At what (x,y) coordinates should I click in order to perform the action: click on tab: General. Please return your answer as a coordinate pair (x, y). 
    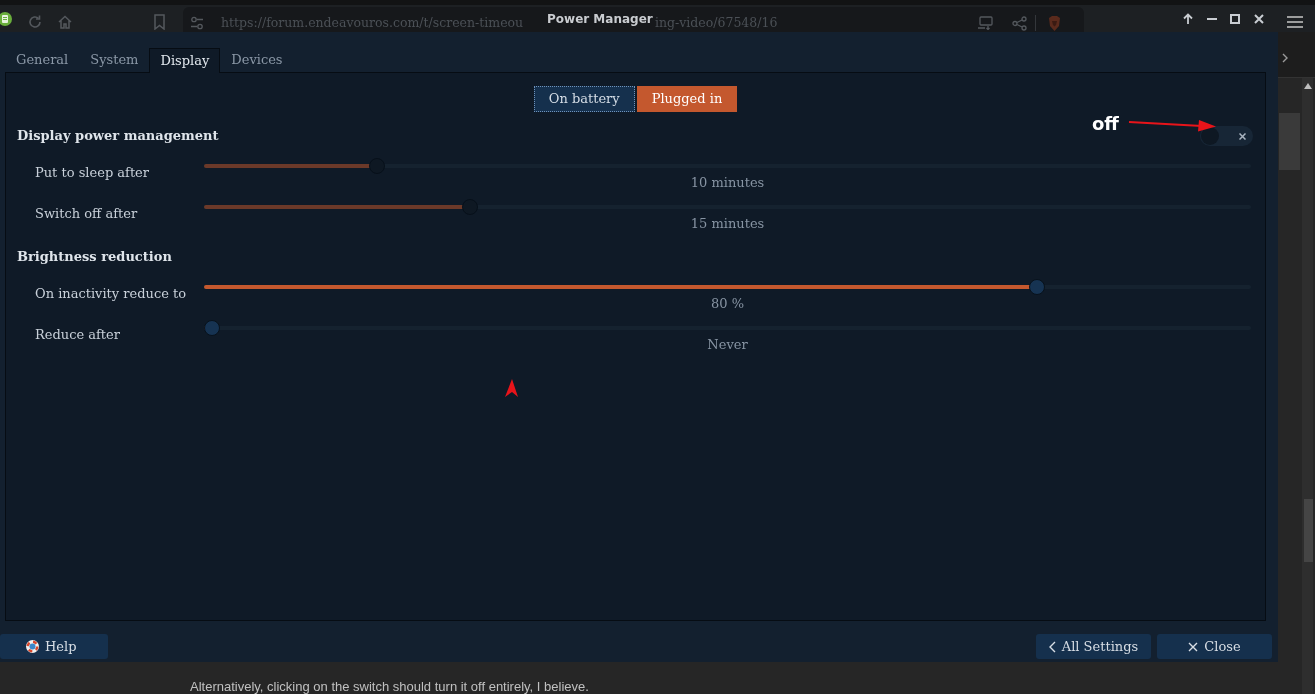
    Looking at the image, I should click on (42, 60).